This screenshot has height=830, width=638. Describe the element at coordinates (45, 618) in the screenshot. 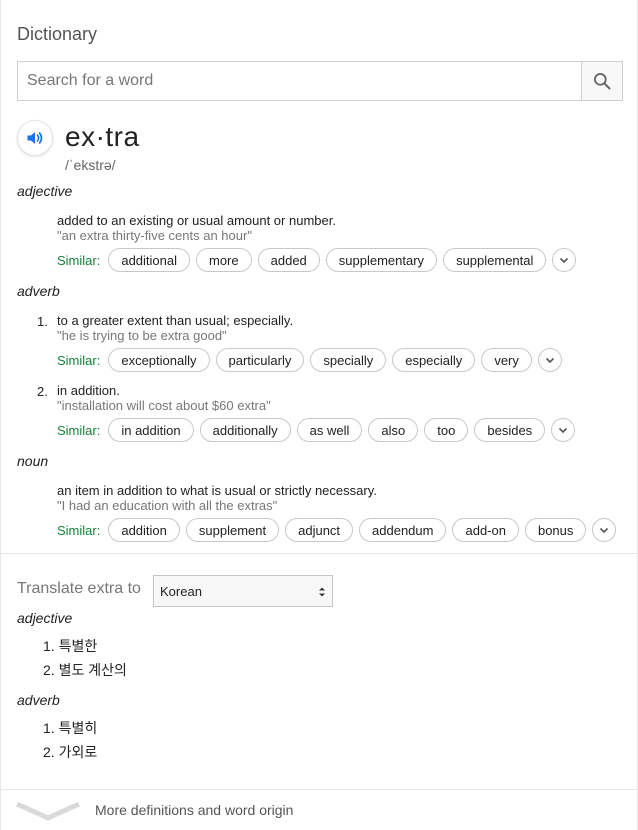

I see `translate-pos-adjective: adjective` at that location.